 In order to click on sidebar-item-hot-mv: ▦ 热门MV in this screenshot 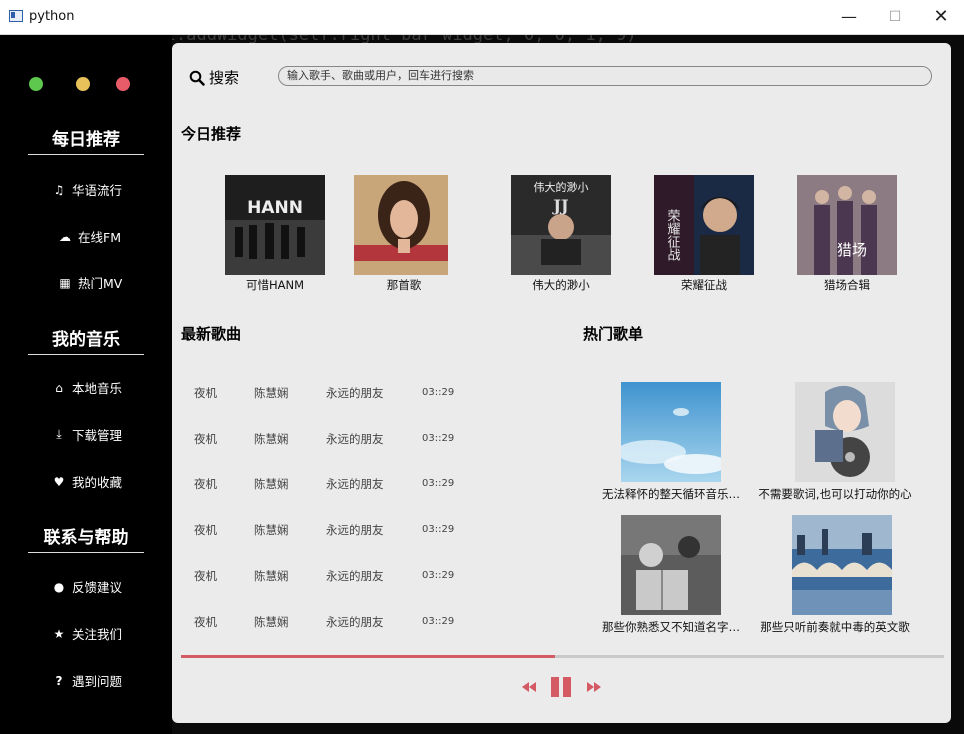, I will do `click(90, 282)`.